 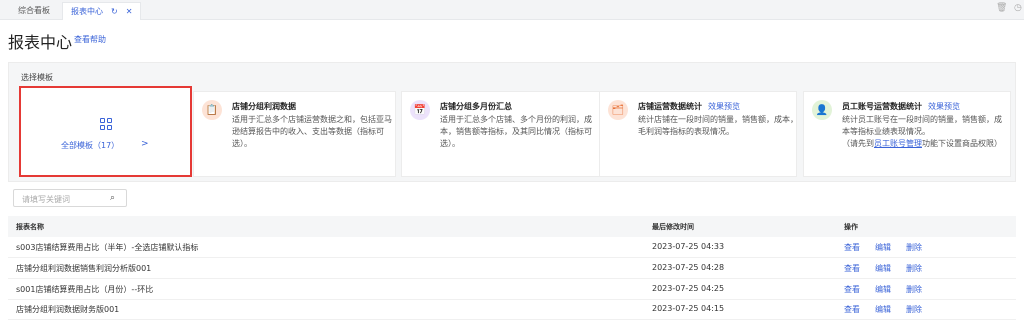 I want to click on help-link: 查看帮助, so click(x=90, y=39).